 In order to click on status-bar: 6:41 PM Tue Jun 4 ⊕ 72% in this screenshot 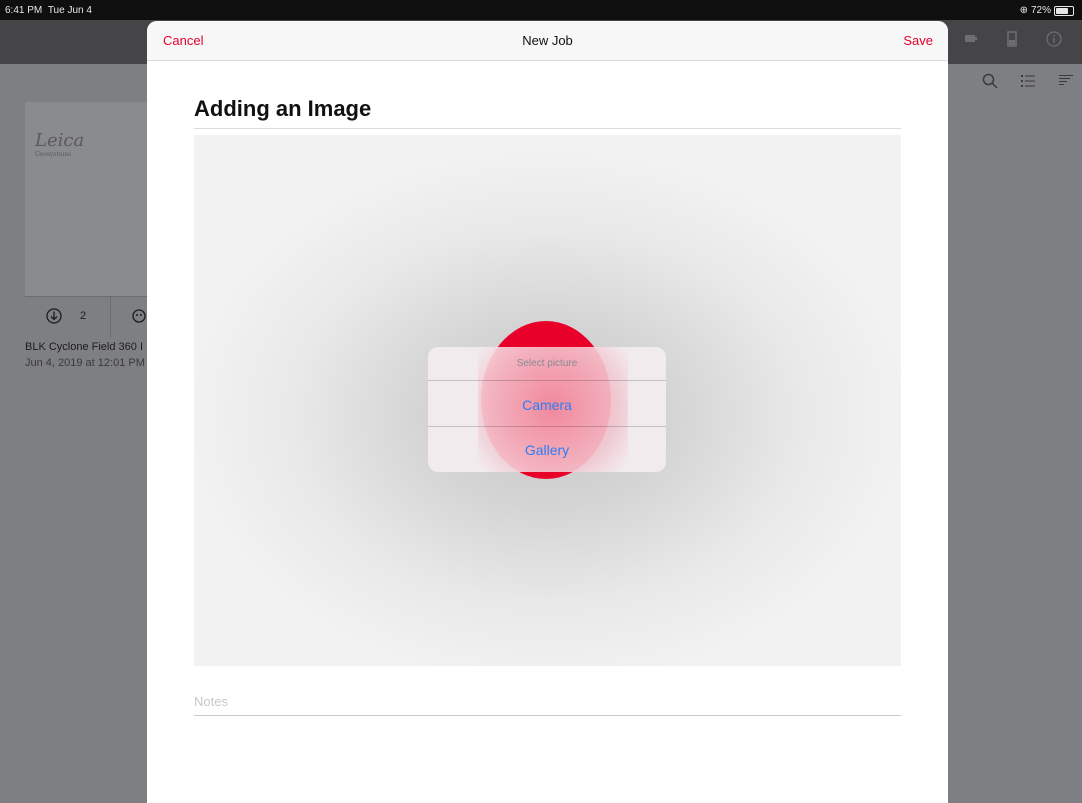, I will do `click(541, 10)`.